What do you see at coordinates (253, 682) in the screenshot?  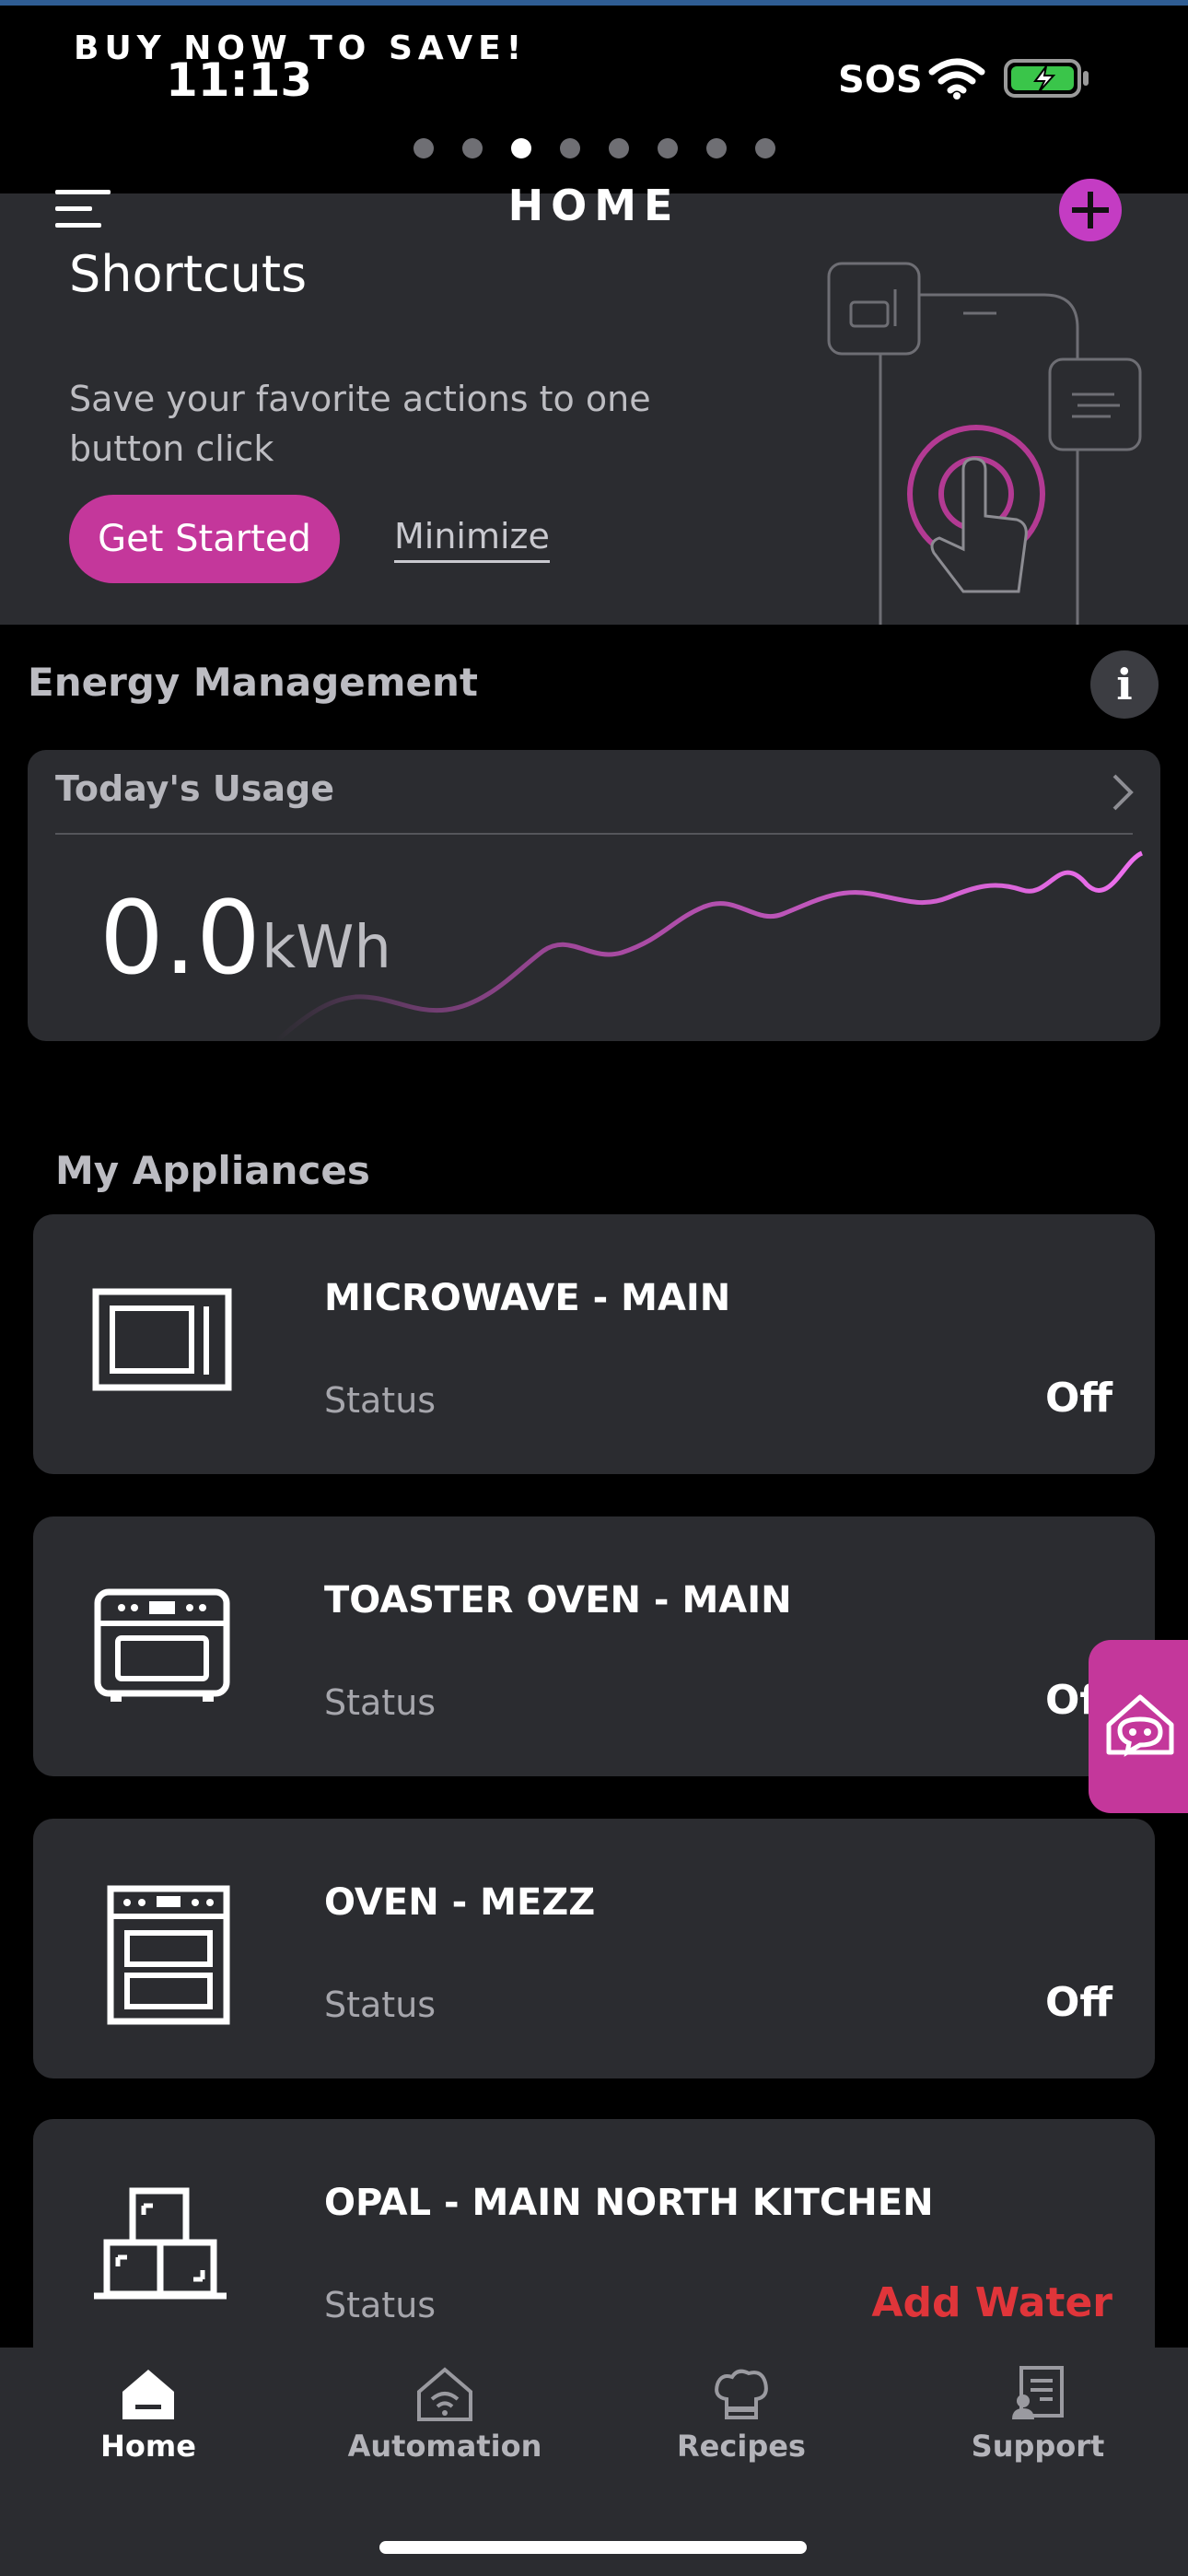 I see `energy-management-title: Energy Management` at bounding box center [253, 682].